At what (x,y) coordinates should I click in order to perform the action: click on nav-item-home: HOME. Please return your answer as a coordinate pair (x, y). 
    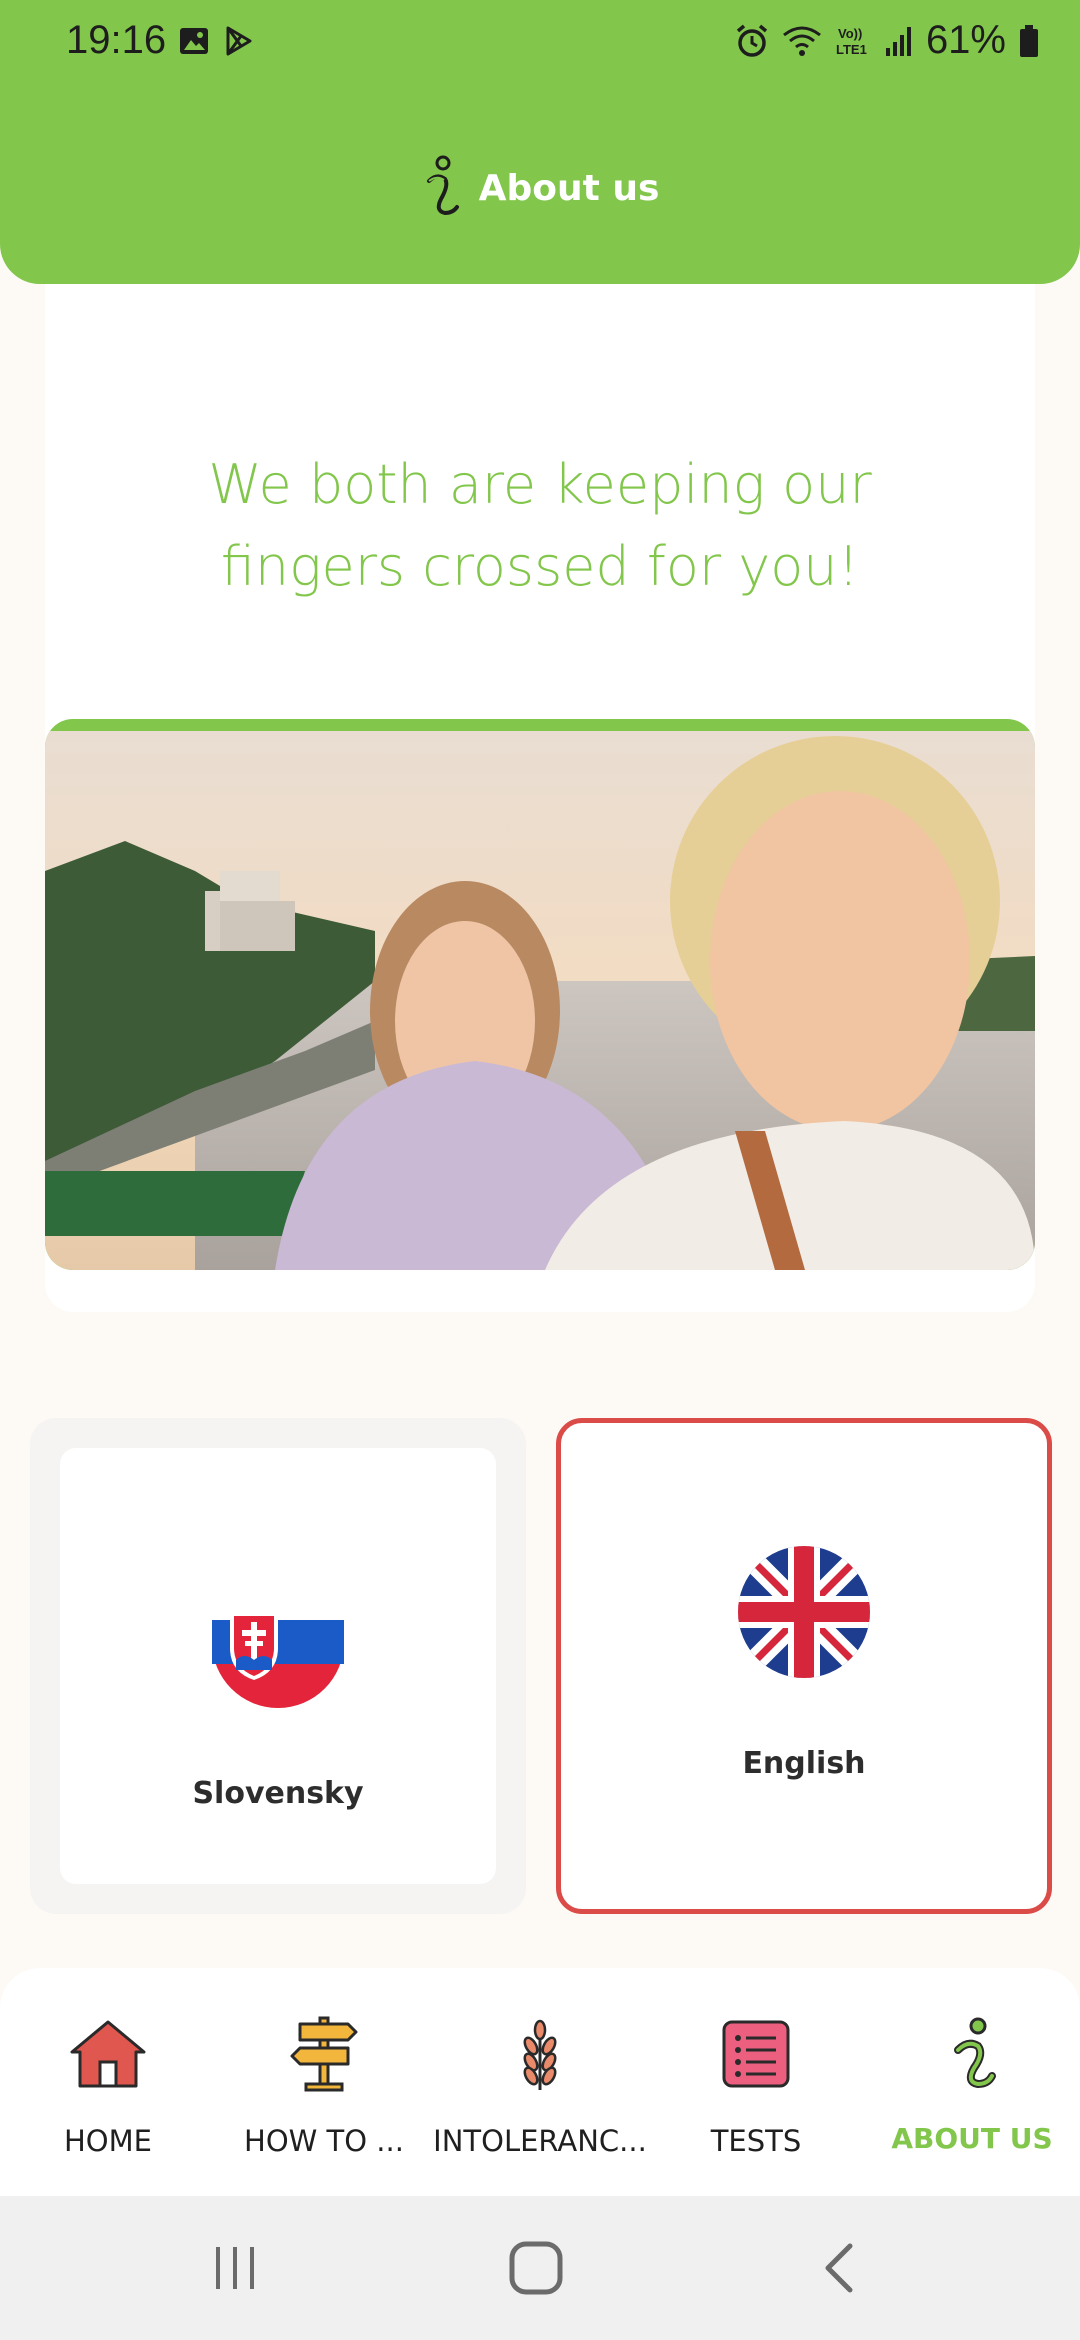
    Looking at the image, I should click on (108, 2082).